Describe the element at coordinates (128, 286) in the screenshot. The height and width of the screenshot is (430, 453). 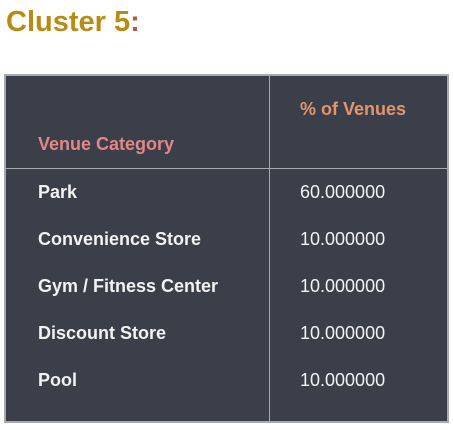
I see `venue-category-cell: Gym / Fitness Center` at that location.